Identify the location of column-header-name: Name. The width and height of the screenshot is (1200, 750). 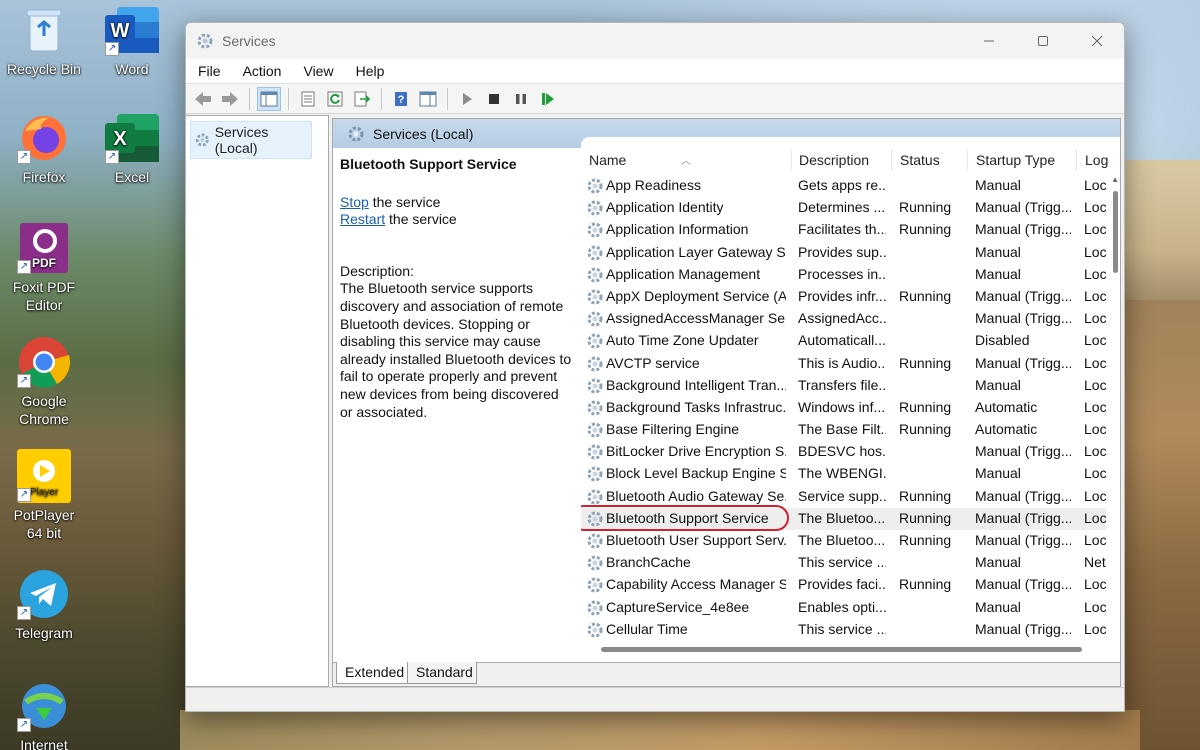
(607, 160).